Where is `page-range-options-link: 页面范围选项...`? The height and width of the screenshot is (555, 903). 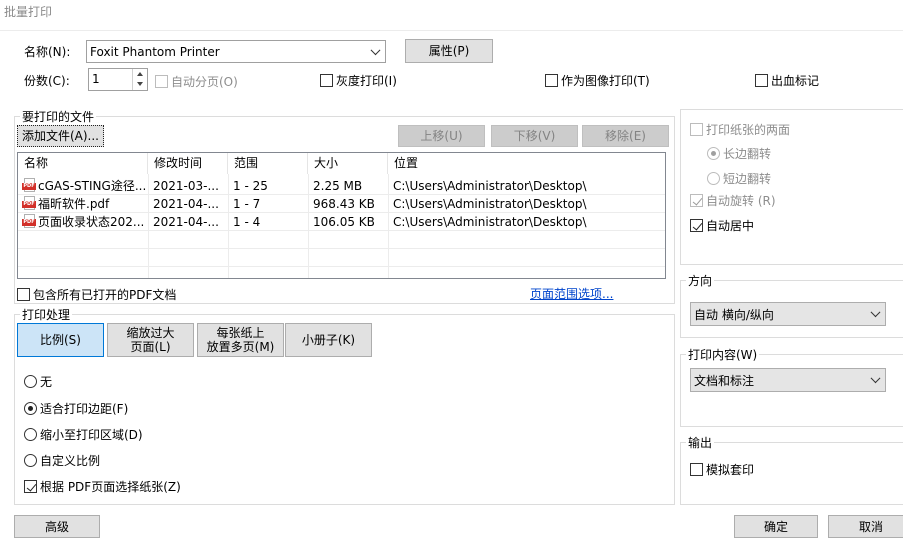 page-range-options-link: 页面范围选项... is located at coordinates (571, 293).